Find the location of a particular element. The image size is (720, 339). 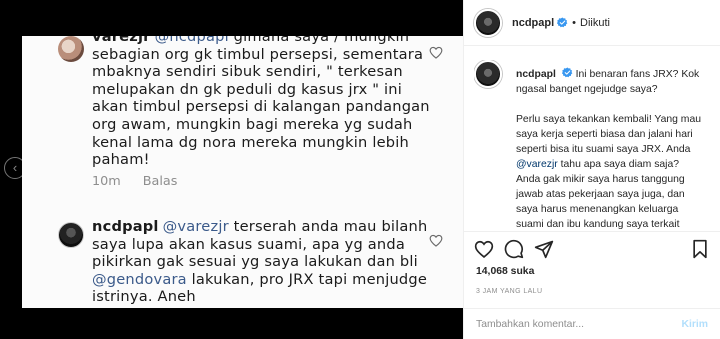

follow-status-button: Diikuti is located at coordinates (595, 23).